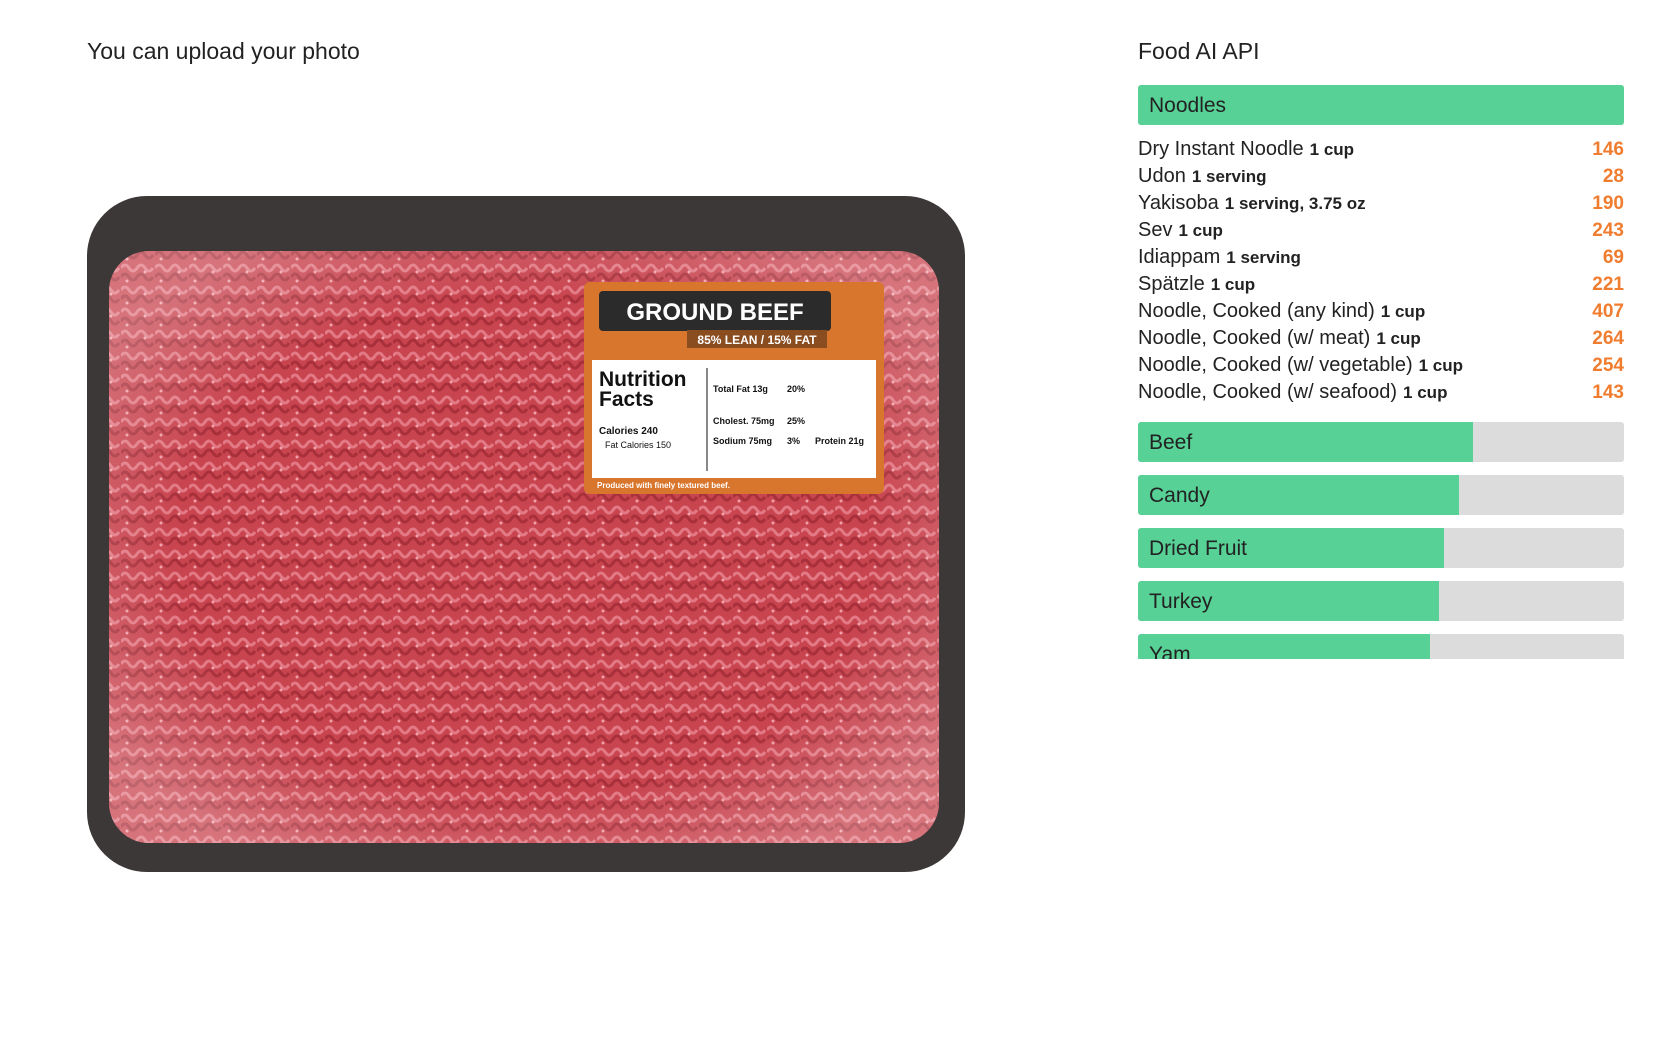 The width and height of the screenshot is (1674, 1042). Describe the element at coordinates (740, 389) in the screenshot. I see `nutrition-total-fat: Total Fat 13g` at that location.